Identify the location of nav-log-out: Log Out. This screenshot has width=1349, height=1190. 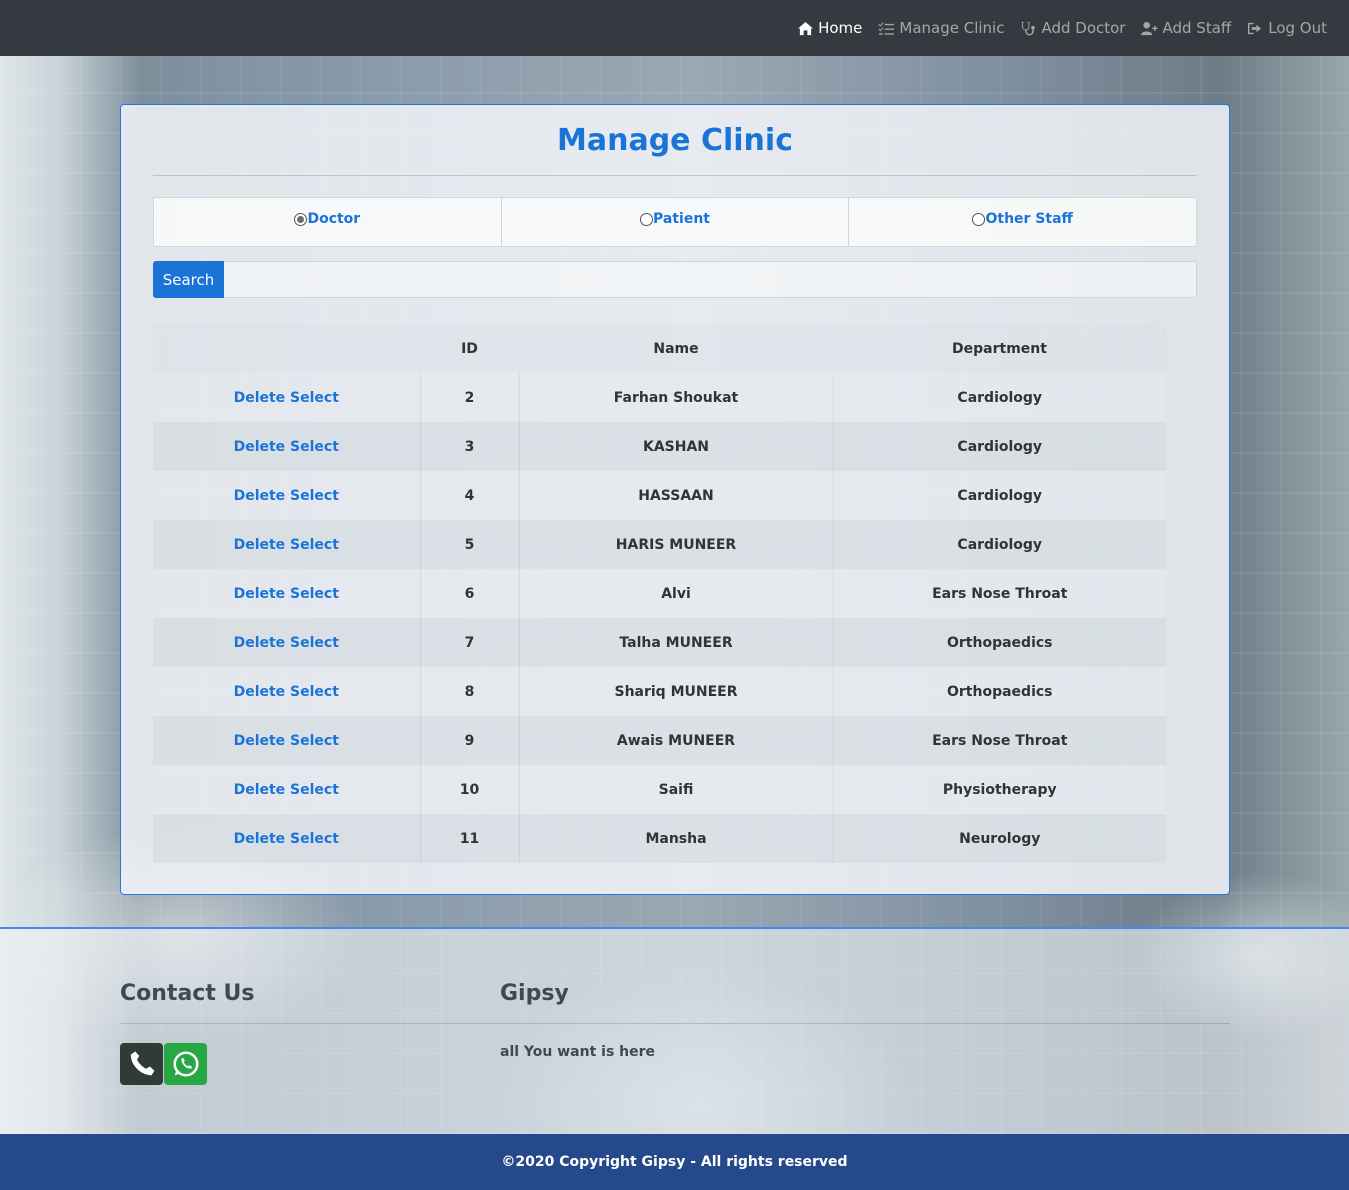
(1287, 28).